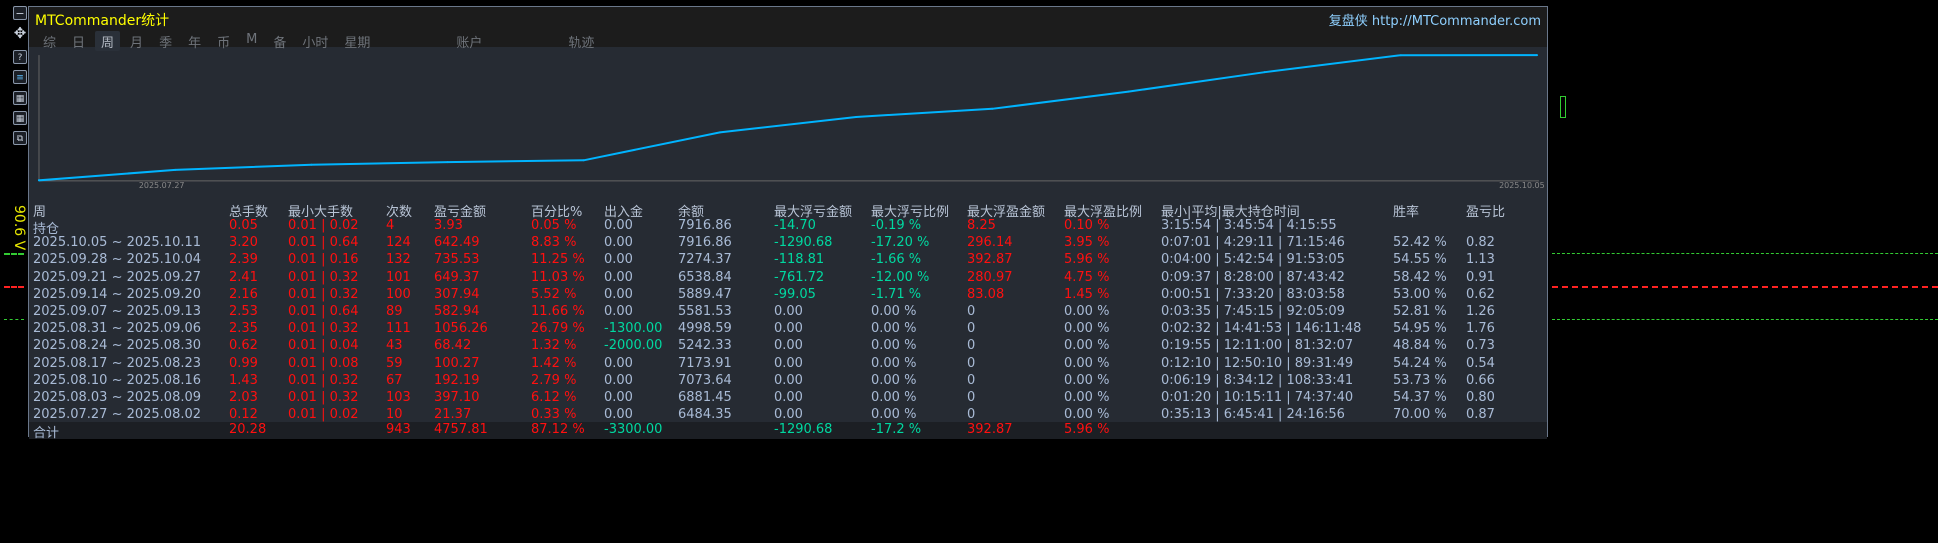 The width and height of the screenshot is (1938, 543). Describe the element at coordinates (20, 98) in the screenshot. I see `table-icon: ▦` at that location.